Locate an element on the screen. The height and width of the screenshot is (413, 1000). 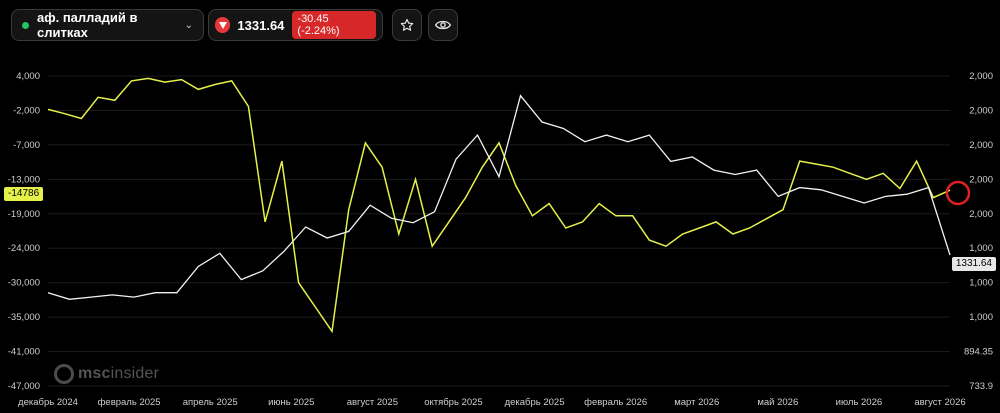
logo-icon is located at coordinates (64, 374).